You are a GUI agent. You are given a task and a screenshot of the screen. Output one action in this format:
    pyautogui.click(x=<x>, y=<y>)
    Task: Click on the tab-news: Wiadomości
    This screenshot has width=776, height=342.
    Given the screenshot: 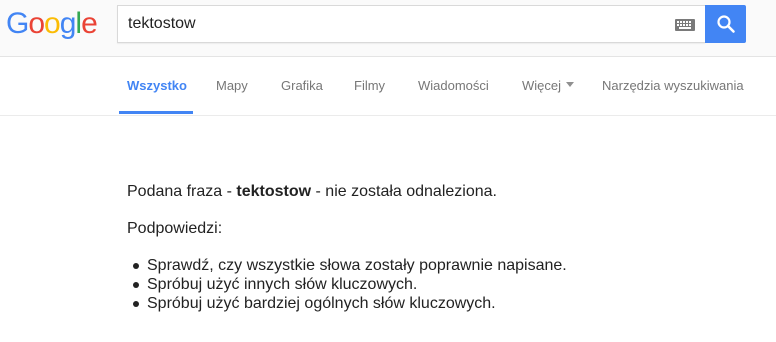 What is the action you would take?
    pyautogui.click(x=453, y=85)
    